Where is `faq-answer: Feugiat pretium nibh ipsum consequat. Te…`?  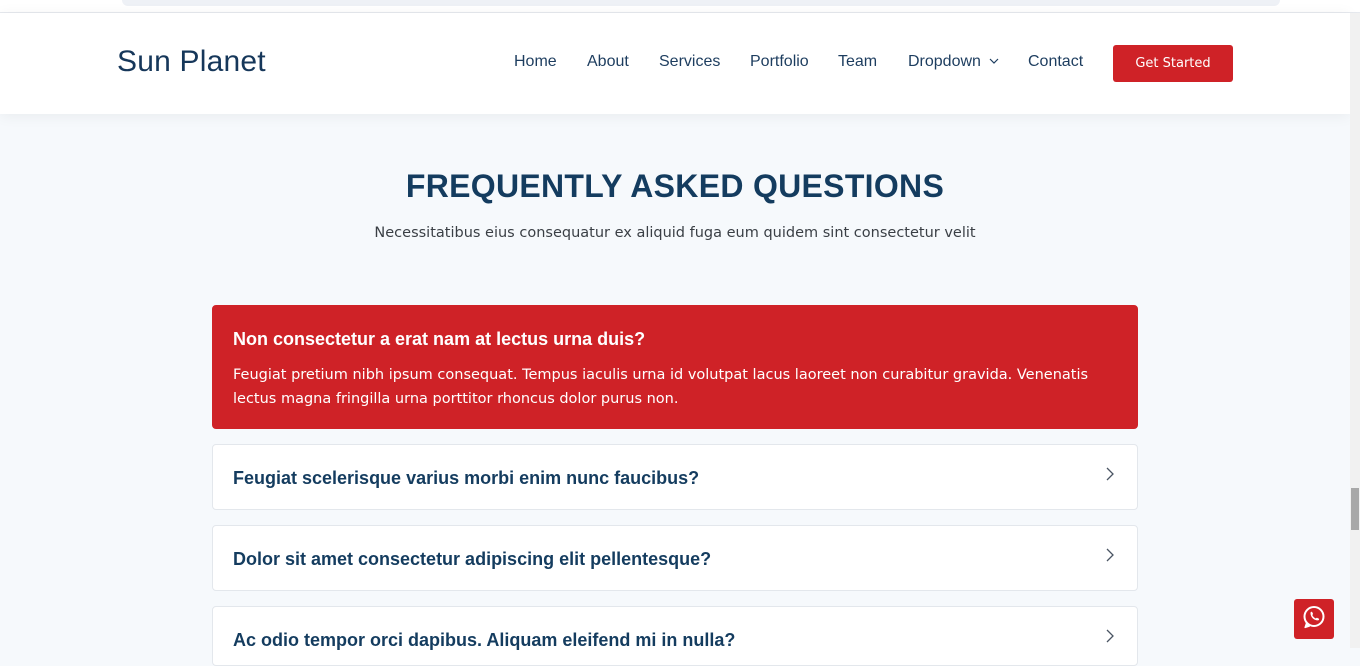
faq-answer: Feugiat pretium nibh ipsum consequat. Te… is located at coordinates (661, 387).